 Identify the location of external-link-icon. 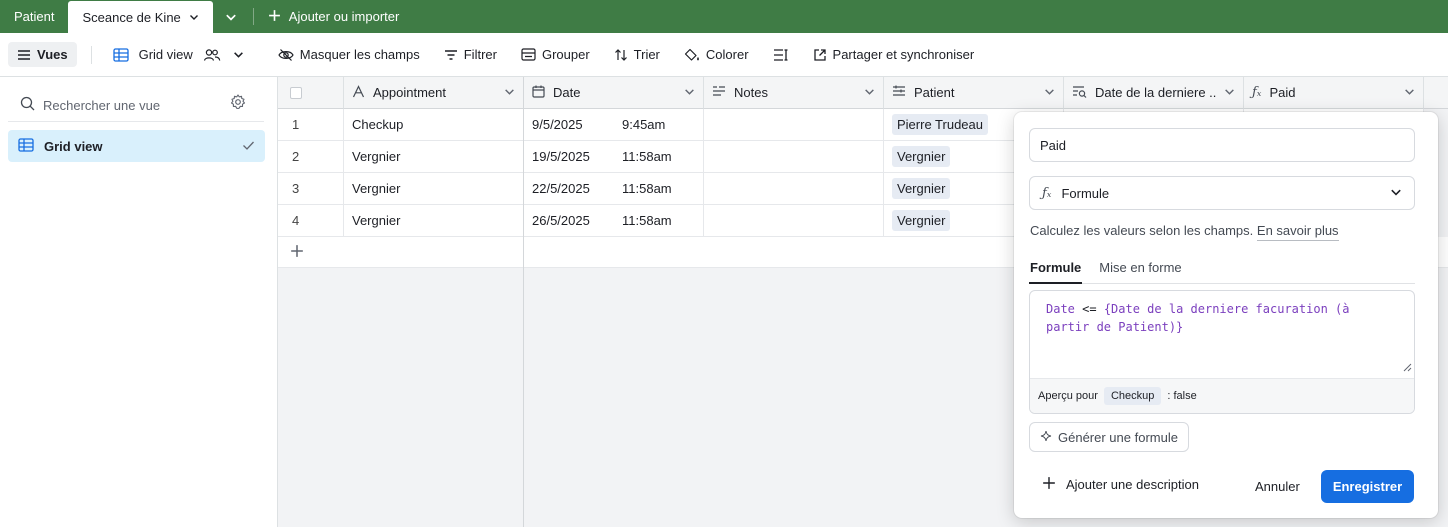
(820, 55).